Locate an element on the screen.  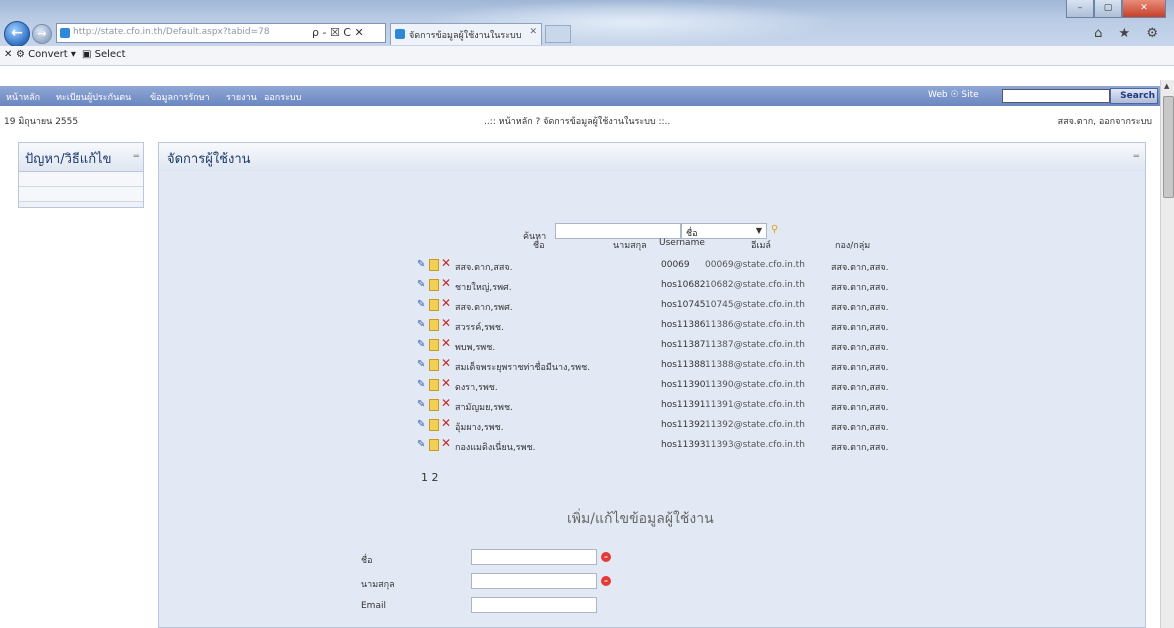
sidebar-header: ปัญหา/วิธีแก้ไข ═ is located at coordinates (81, 157).